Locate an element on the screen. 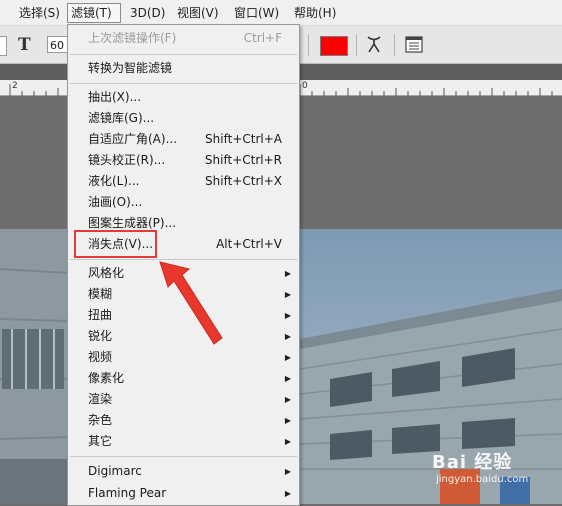  menu-item-distort: 扭曲 ▶ is located at coordinates (183, 315).